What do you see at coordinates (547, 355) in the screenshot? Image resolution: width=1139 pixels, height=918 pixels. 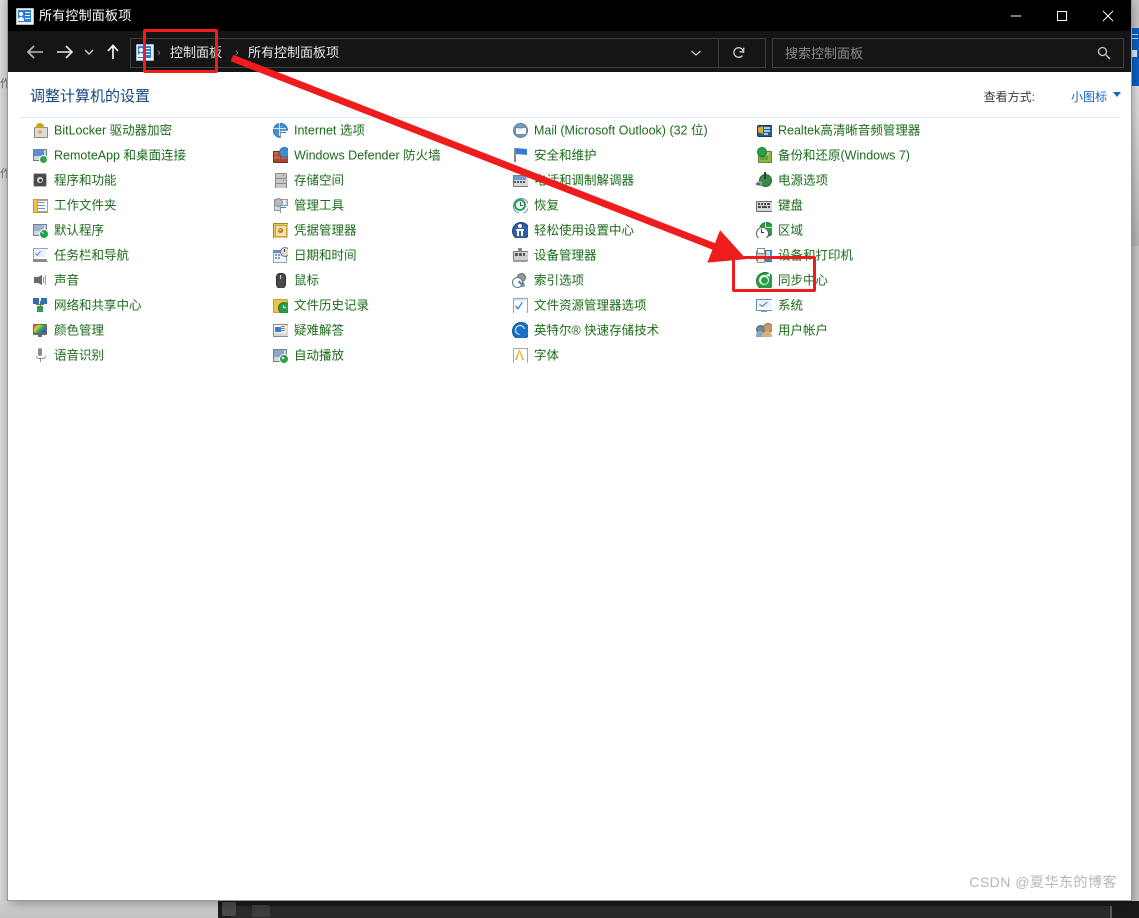 I see `control-panel-item-label: 字体` at bounding box center [547, 355].